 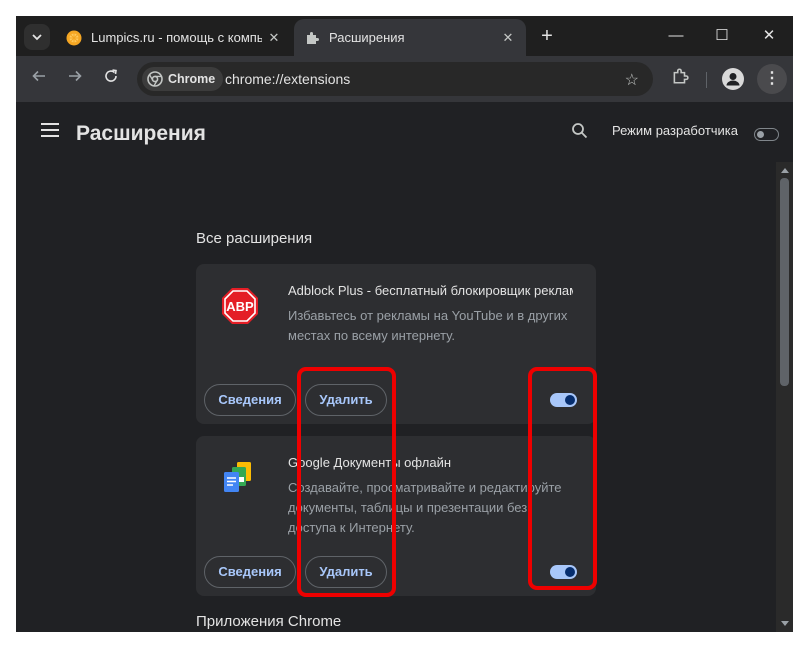 What do you see at coordinates (706, 80) in the screenshot?
I see `toolbar-divider` at bounding box center [706, 80].